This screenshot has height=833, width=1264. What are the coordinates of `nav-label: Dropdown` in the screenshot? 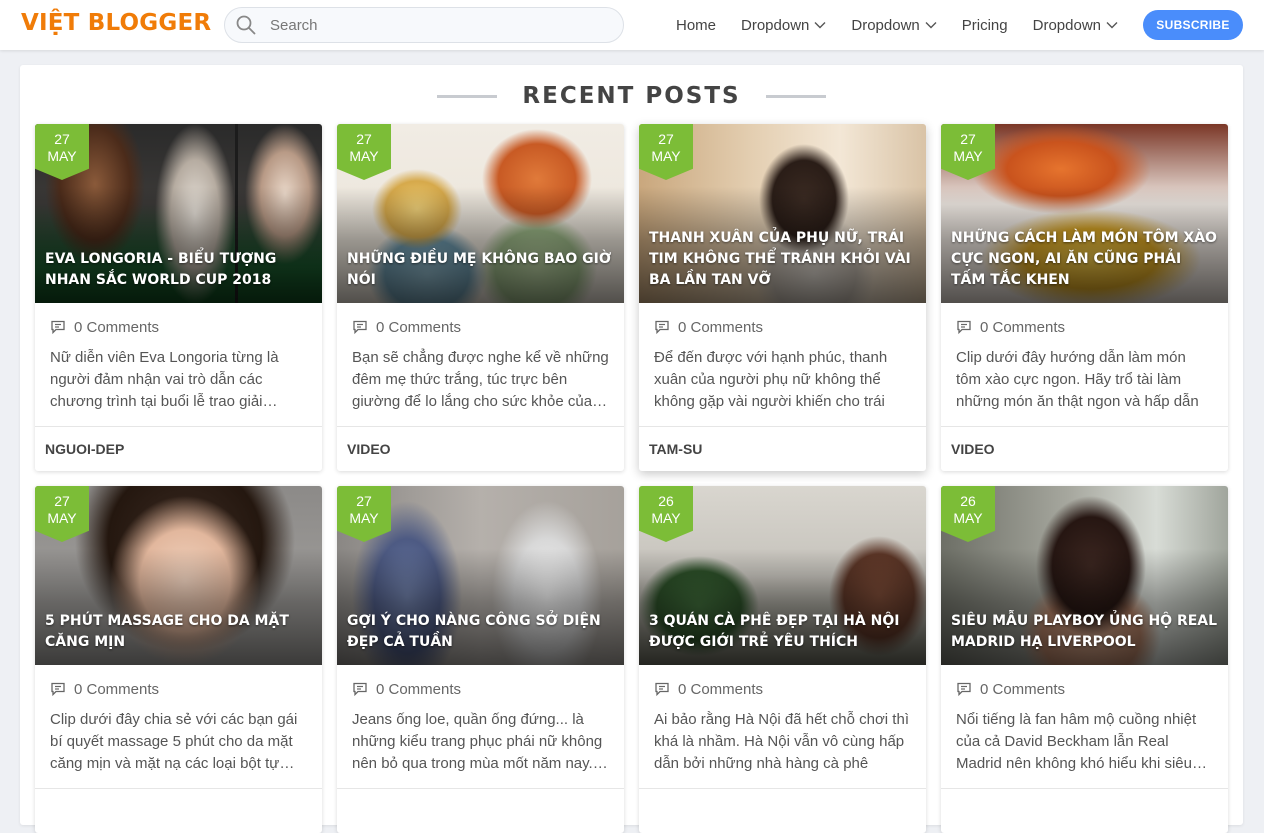 It's located at (885, 25).